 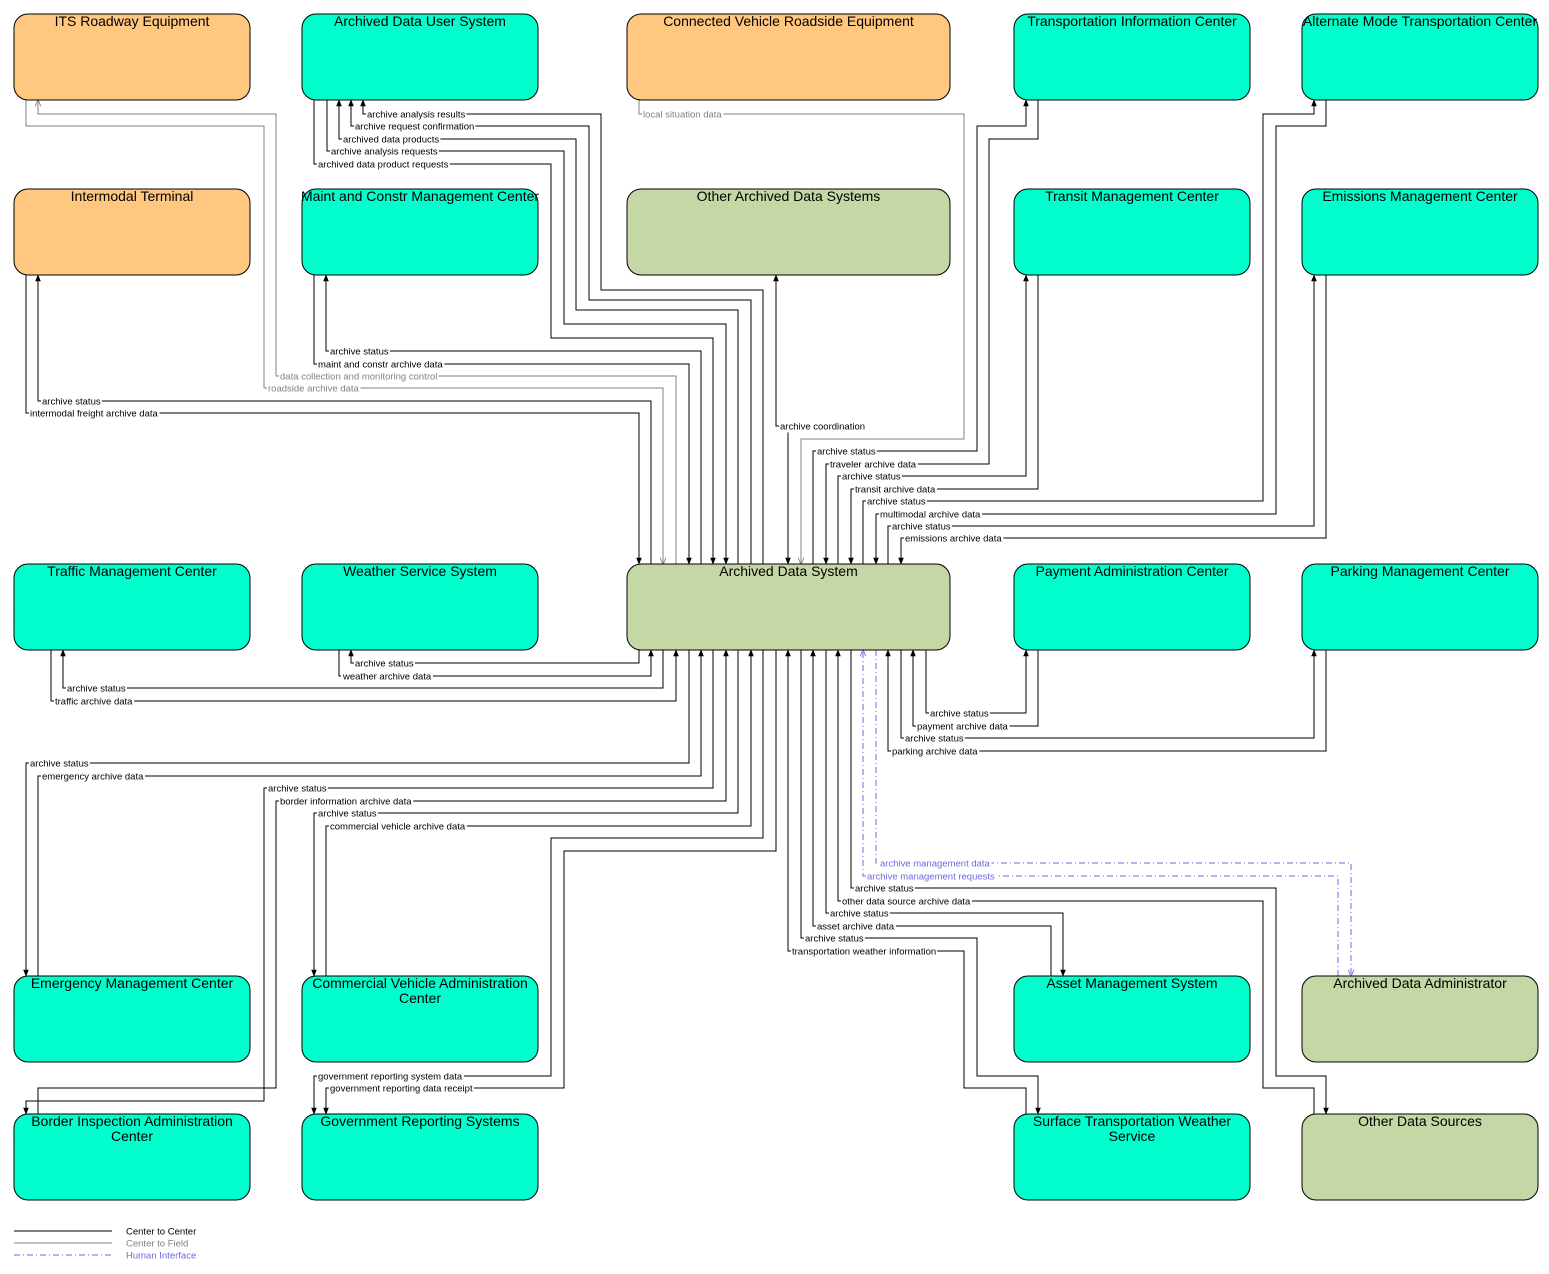 What do you see at coordinates (416, 115) in the screenshot?
I see `flow-label-archive-analysis-results: archive analysis results` at bounding box center [416, 115].